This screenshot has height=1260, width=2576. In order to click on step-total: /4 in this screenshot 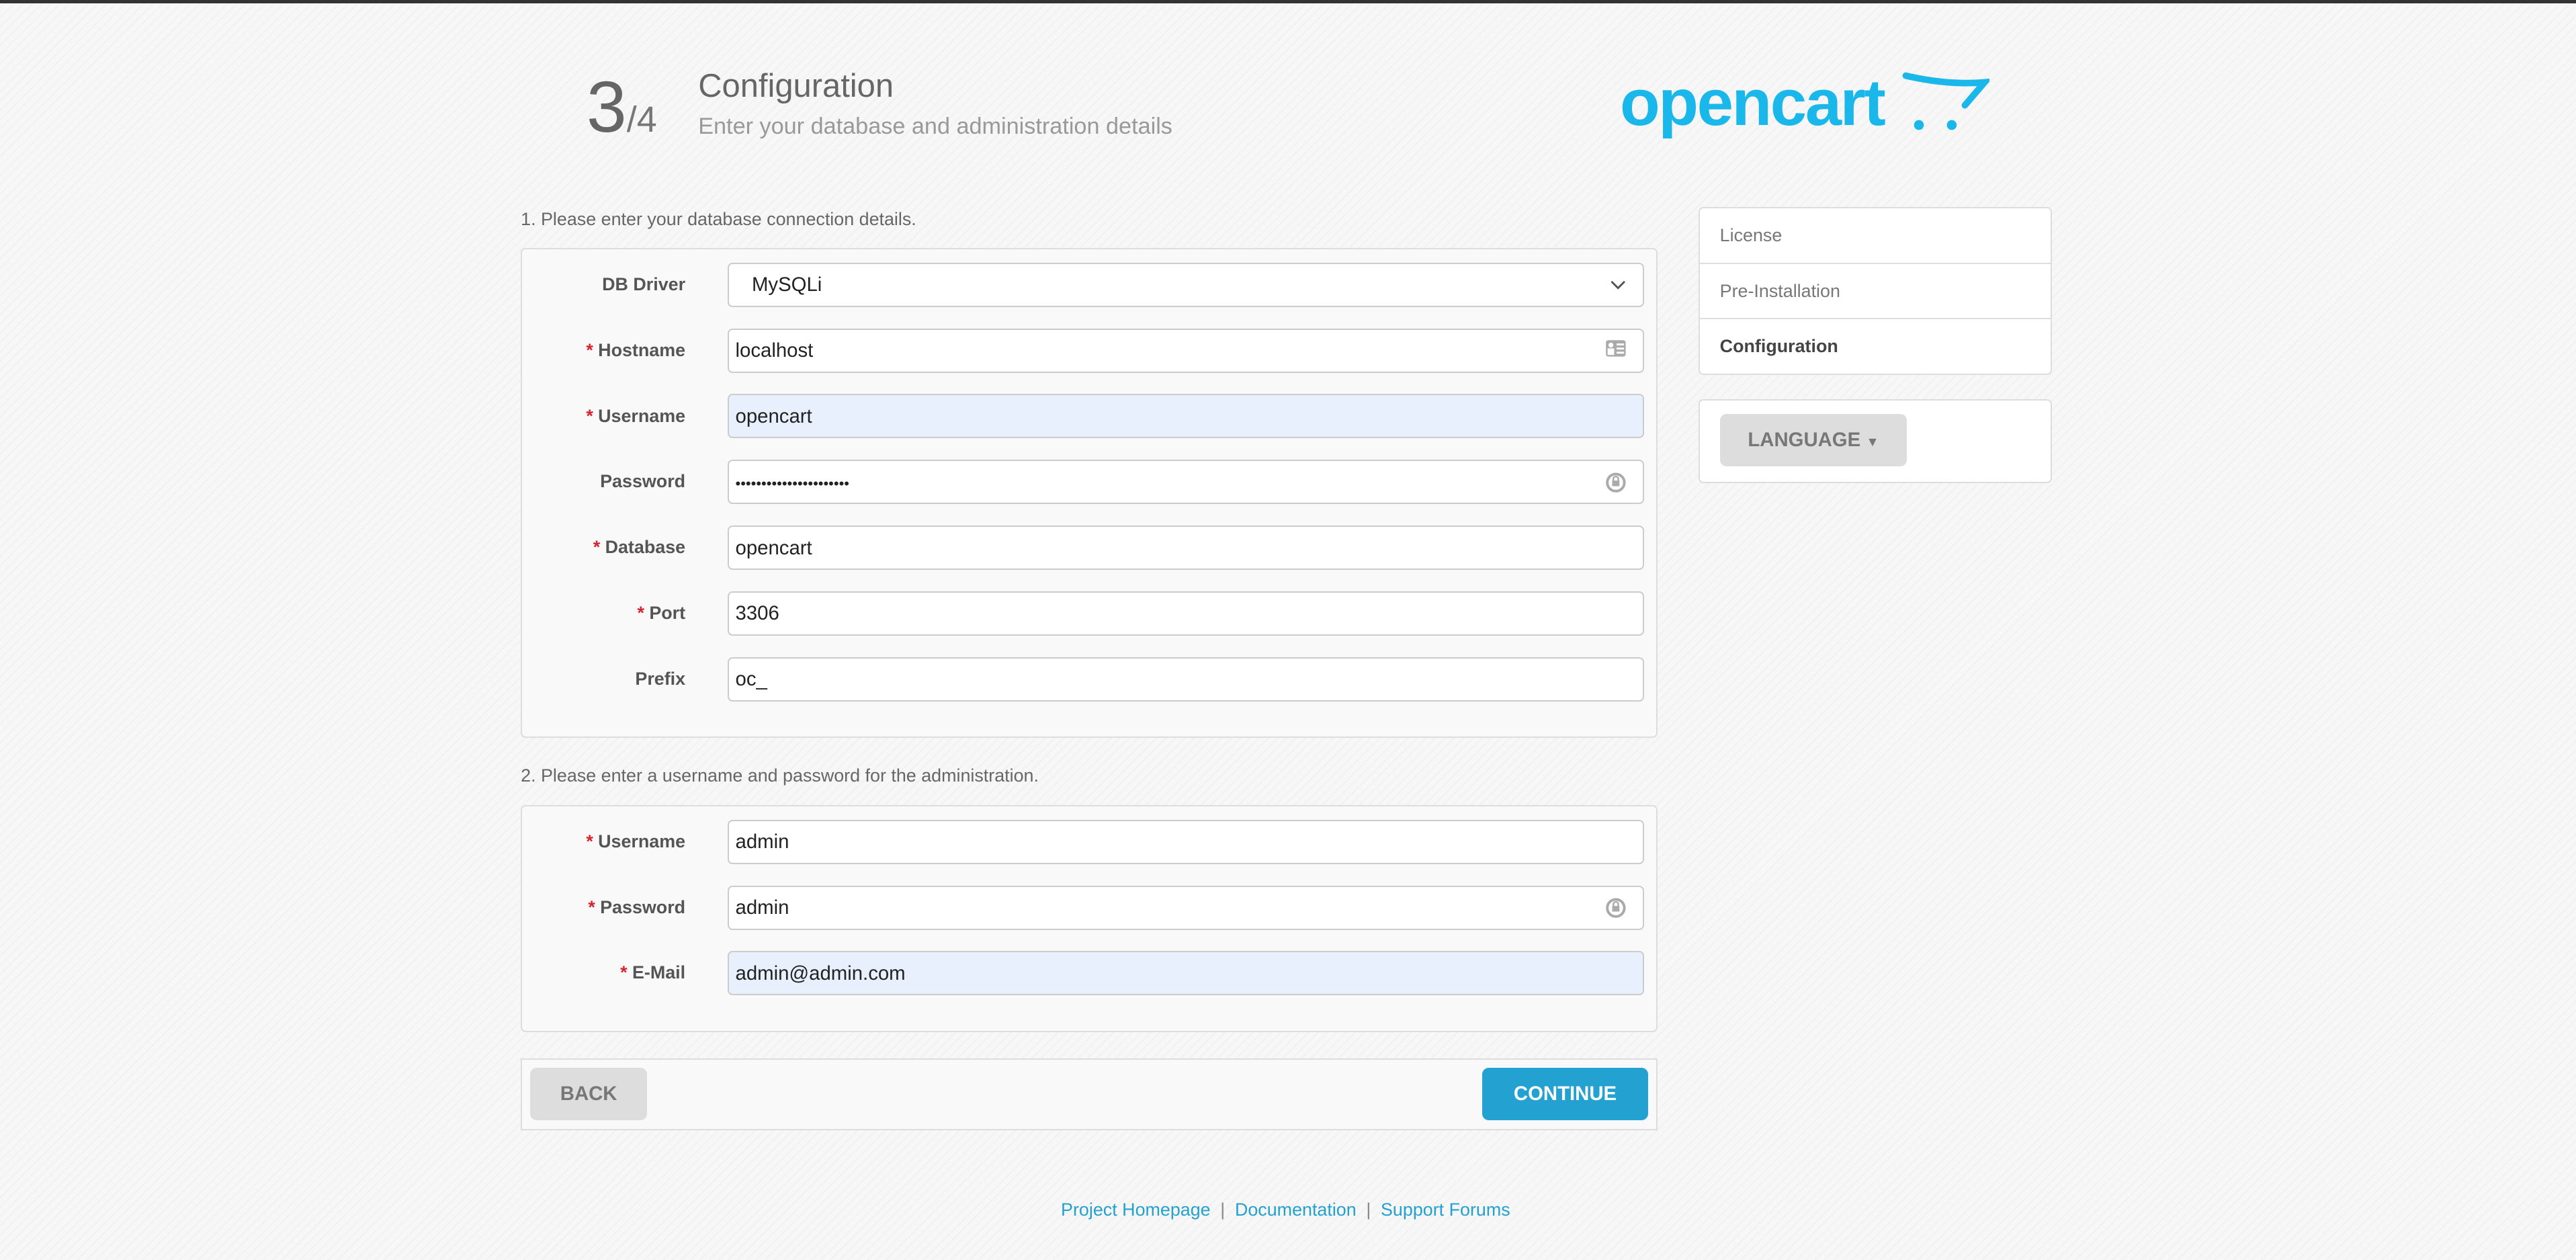, I will do `click(641, 120)`.